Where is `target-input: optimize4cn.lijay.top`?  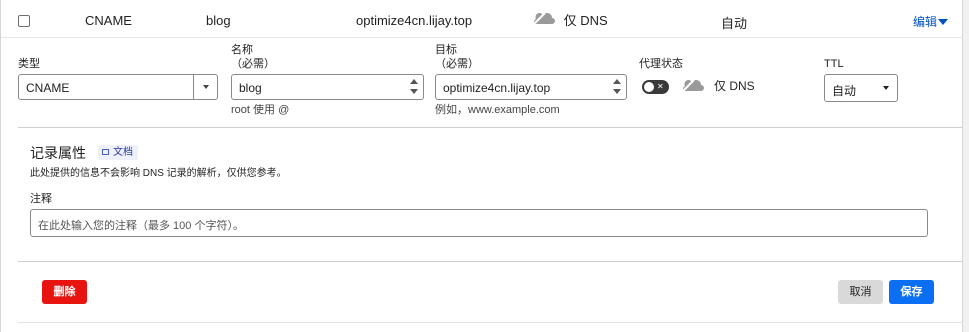
target-input: optimize4cn.lijay.top is located at coordinates (531, 87).